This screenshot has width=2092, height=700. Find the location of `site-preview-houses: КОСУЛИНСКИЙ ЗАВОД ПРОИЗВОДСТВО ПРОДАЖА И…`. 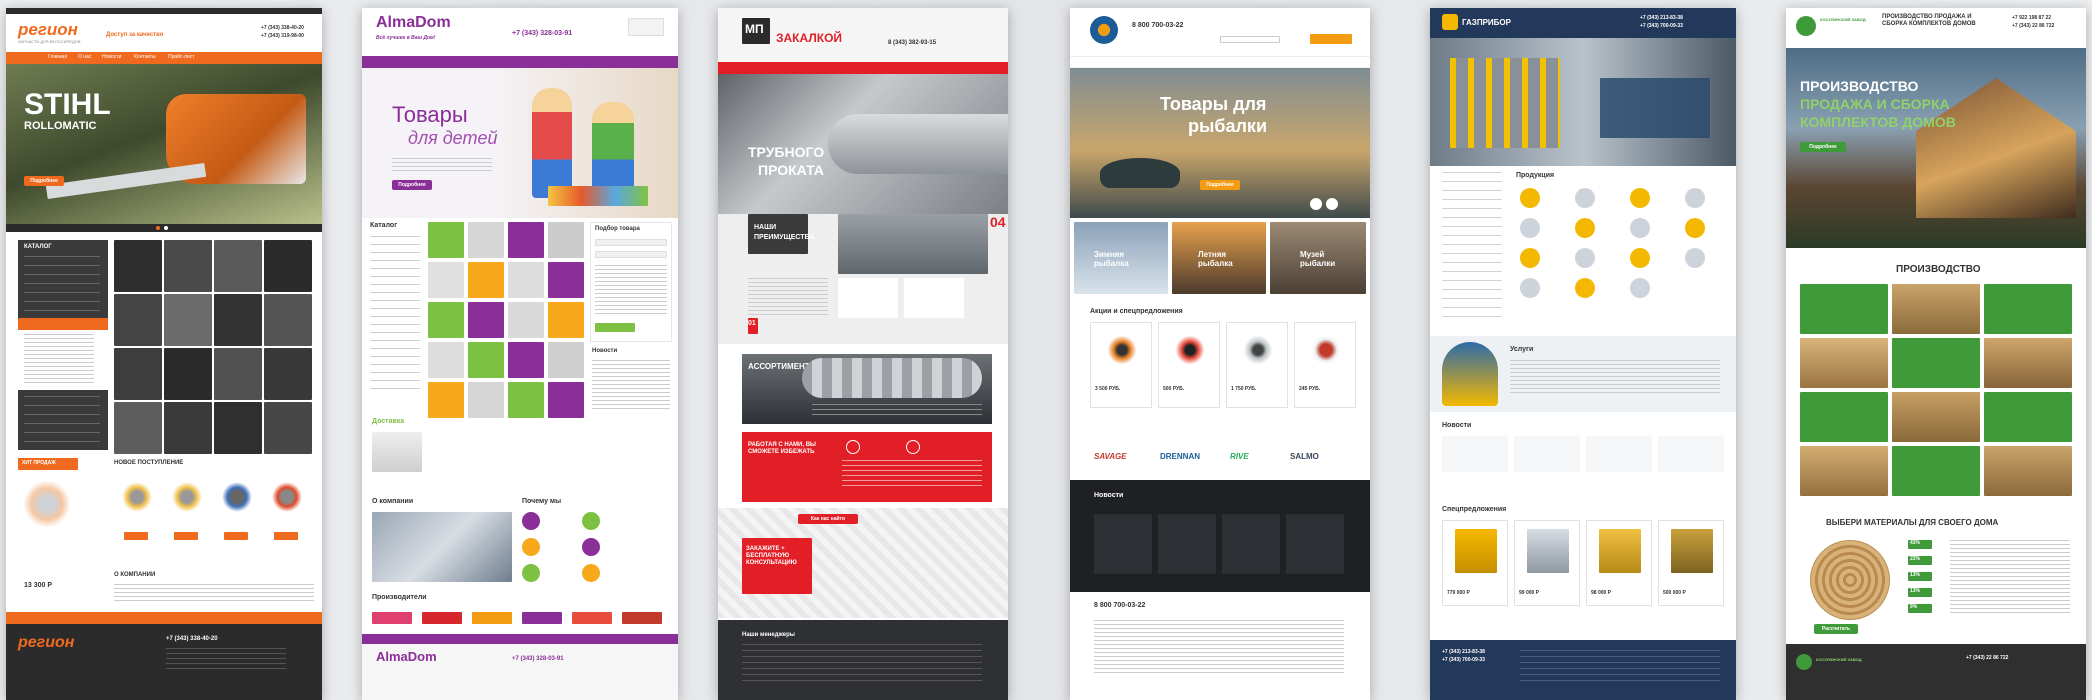

site-preview-houses: КОСУЛИНСКИЙ ЗАВОД ПРОИЗВОДСТВО ПРОДАЖА И… is located at coordinates (1936, 354).